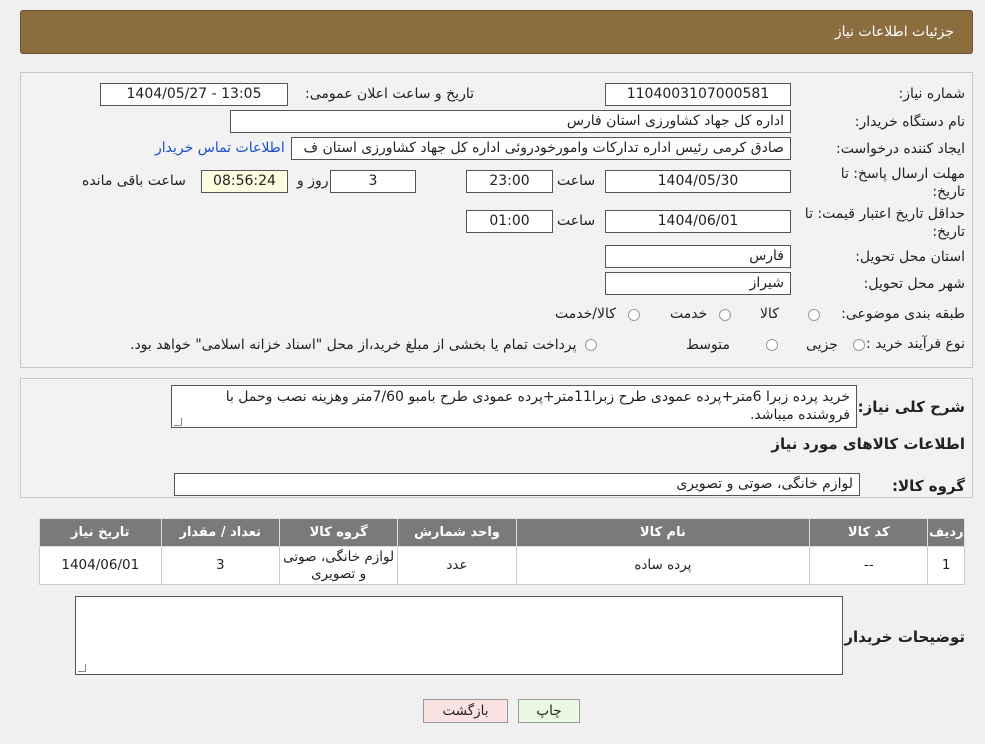 This screenshot has height=744, width=985. Describe the element at coordinates (220, 532) in the screenshot. I see `col-qty: تعداد / مقدار` at that location.